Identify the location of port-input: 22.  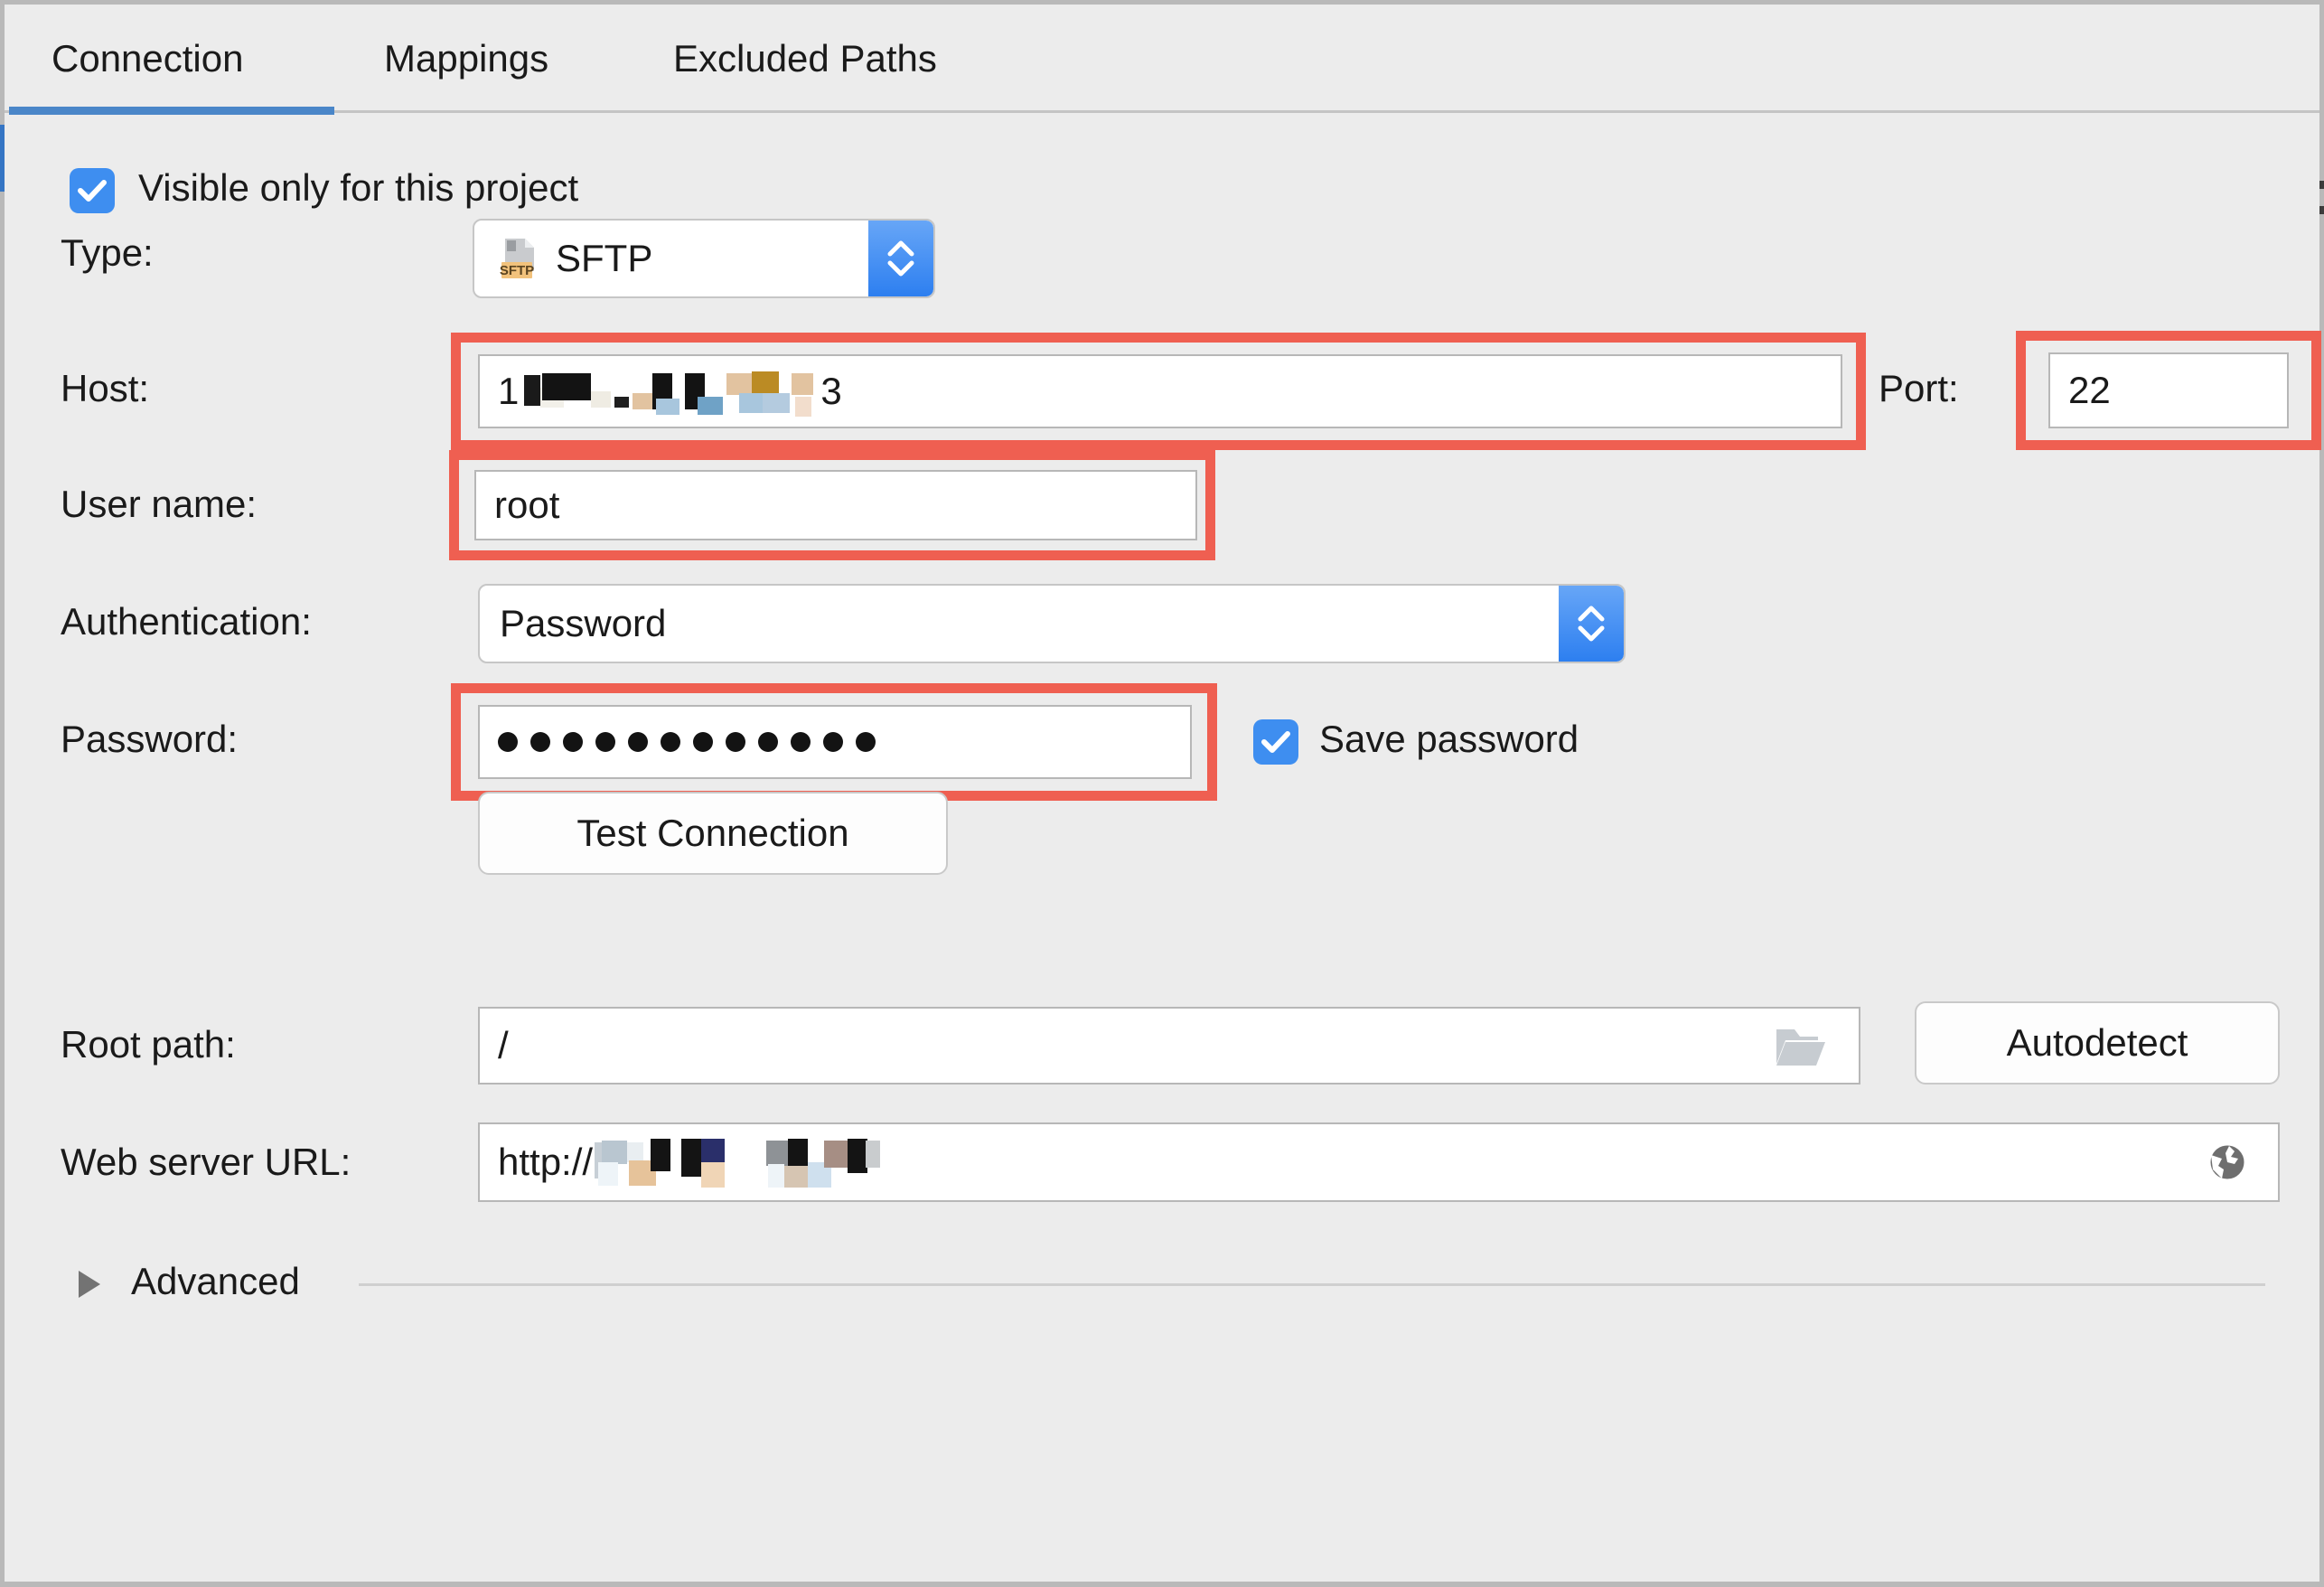
(2168, 390).